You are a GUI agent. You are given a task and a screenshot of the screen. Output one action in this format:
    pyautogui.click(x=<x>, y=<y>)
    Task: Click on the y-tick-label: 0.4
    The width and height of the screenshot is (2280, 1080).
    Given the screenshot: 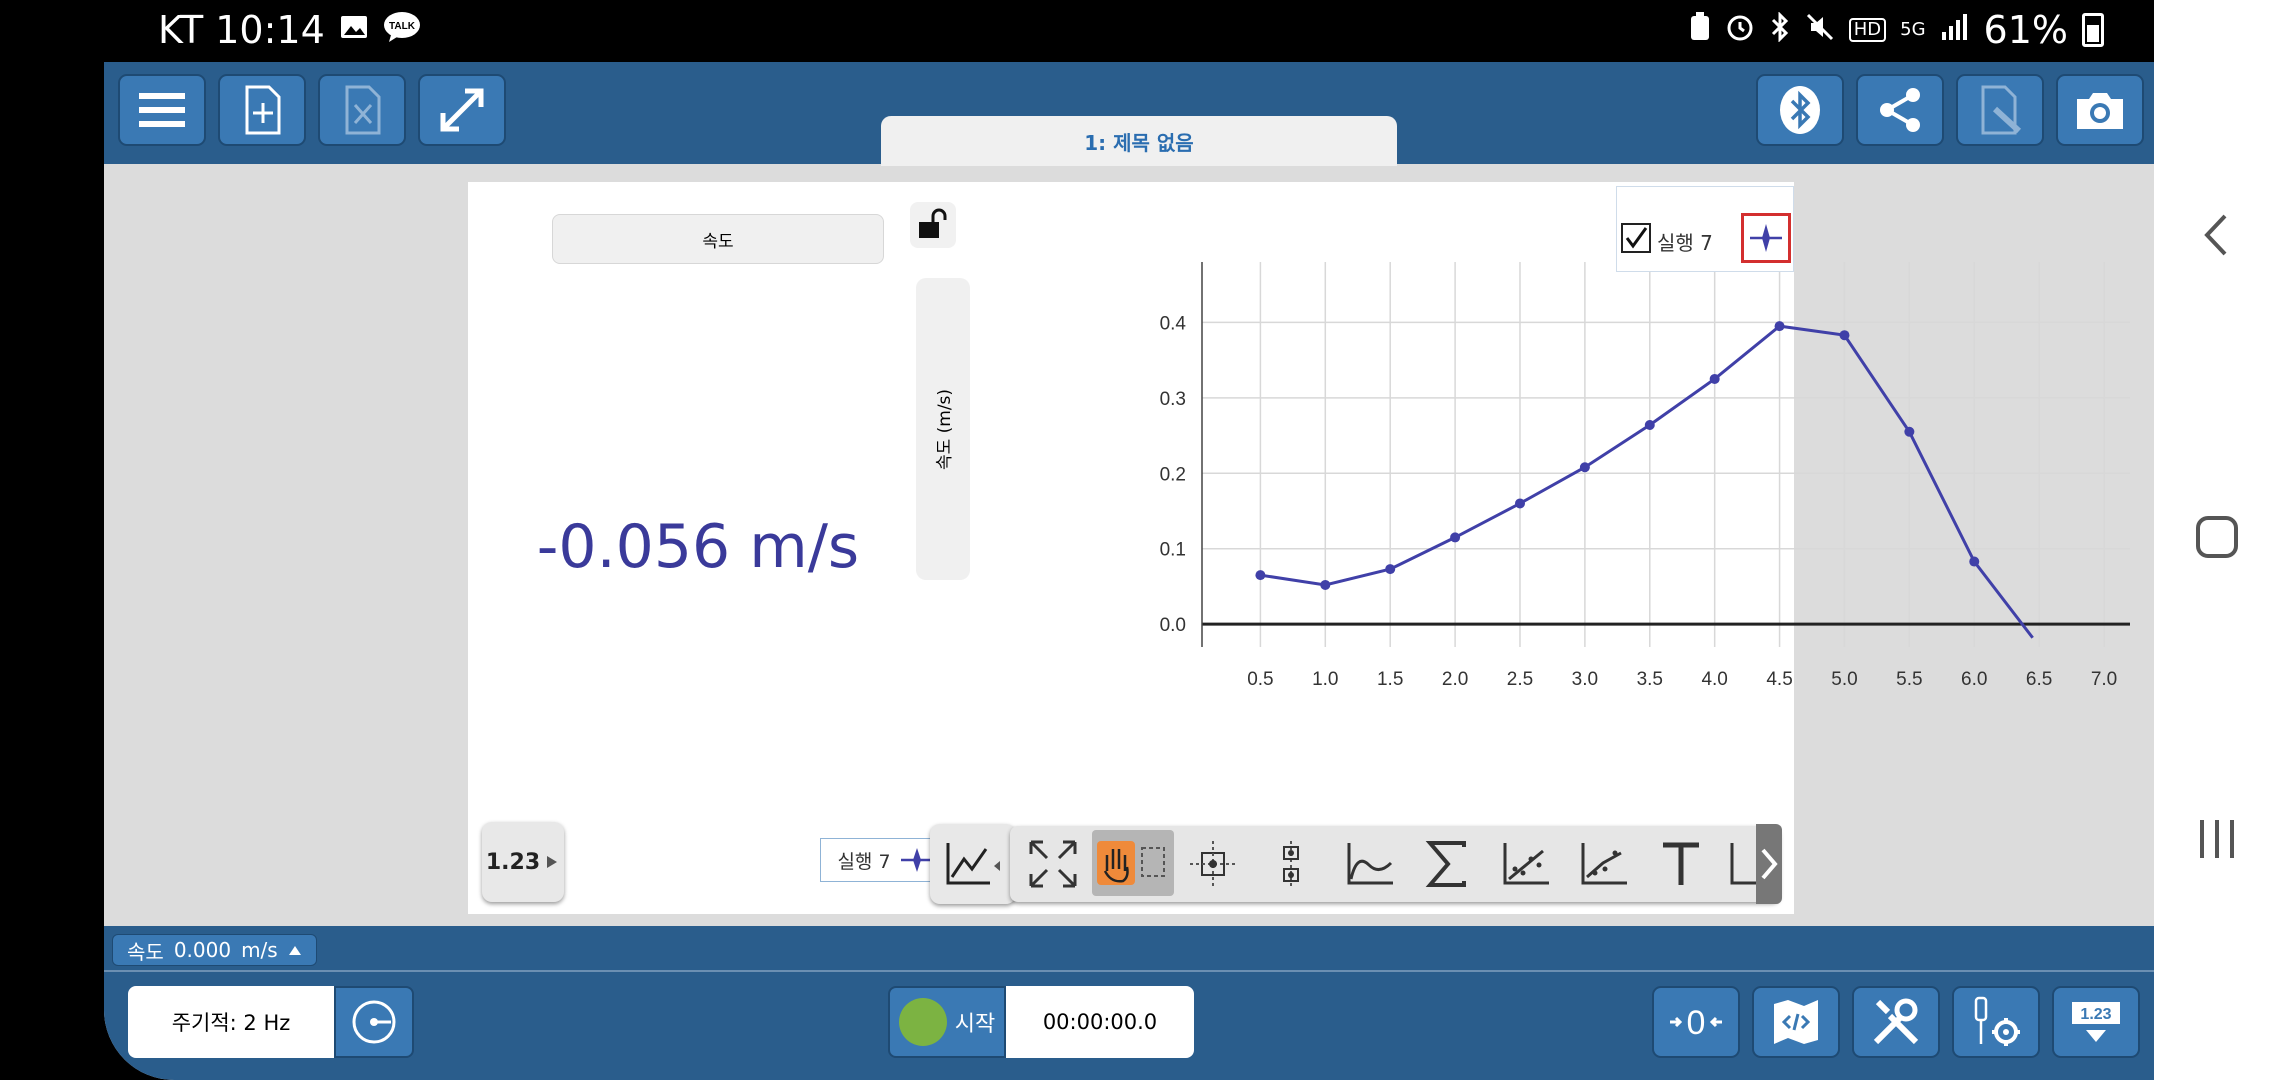 What is the action you would take?
    pyautogui.click(x=1173, y=323)
    